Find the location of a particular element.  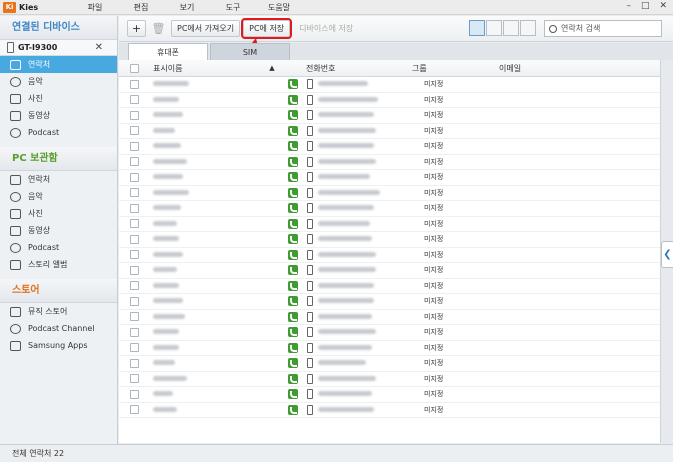

add-contact-button: + is located at coordinates (136, 28).